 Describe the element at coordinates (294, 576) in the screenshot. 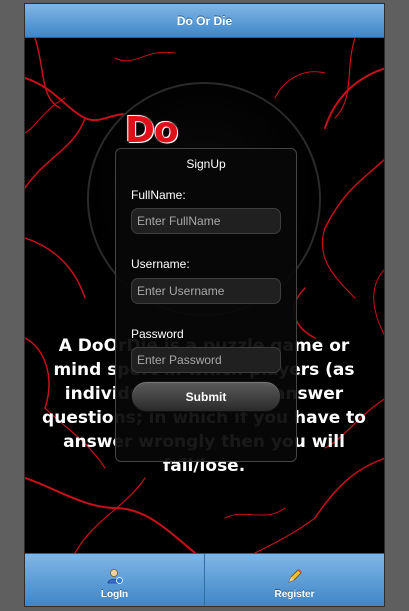

I see `pencil-icon` at that location.